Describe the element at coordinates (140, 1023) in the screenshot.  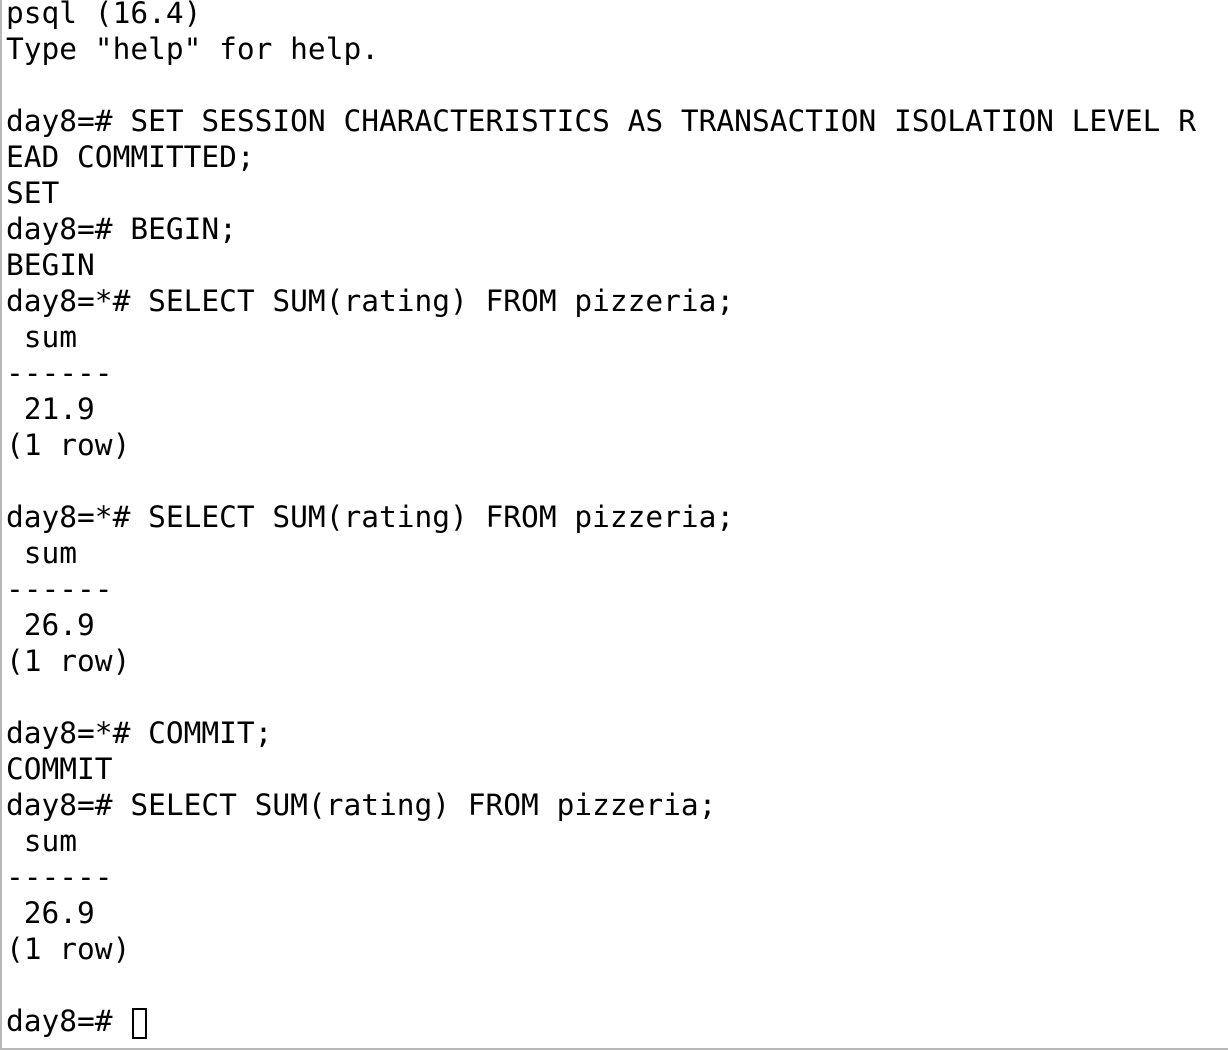
I see `text-cursor` at that location.